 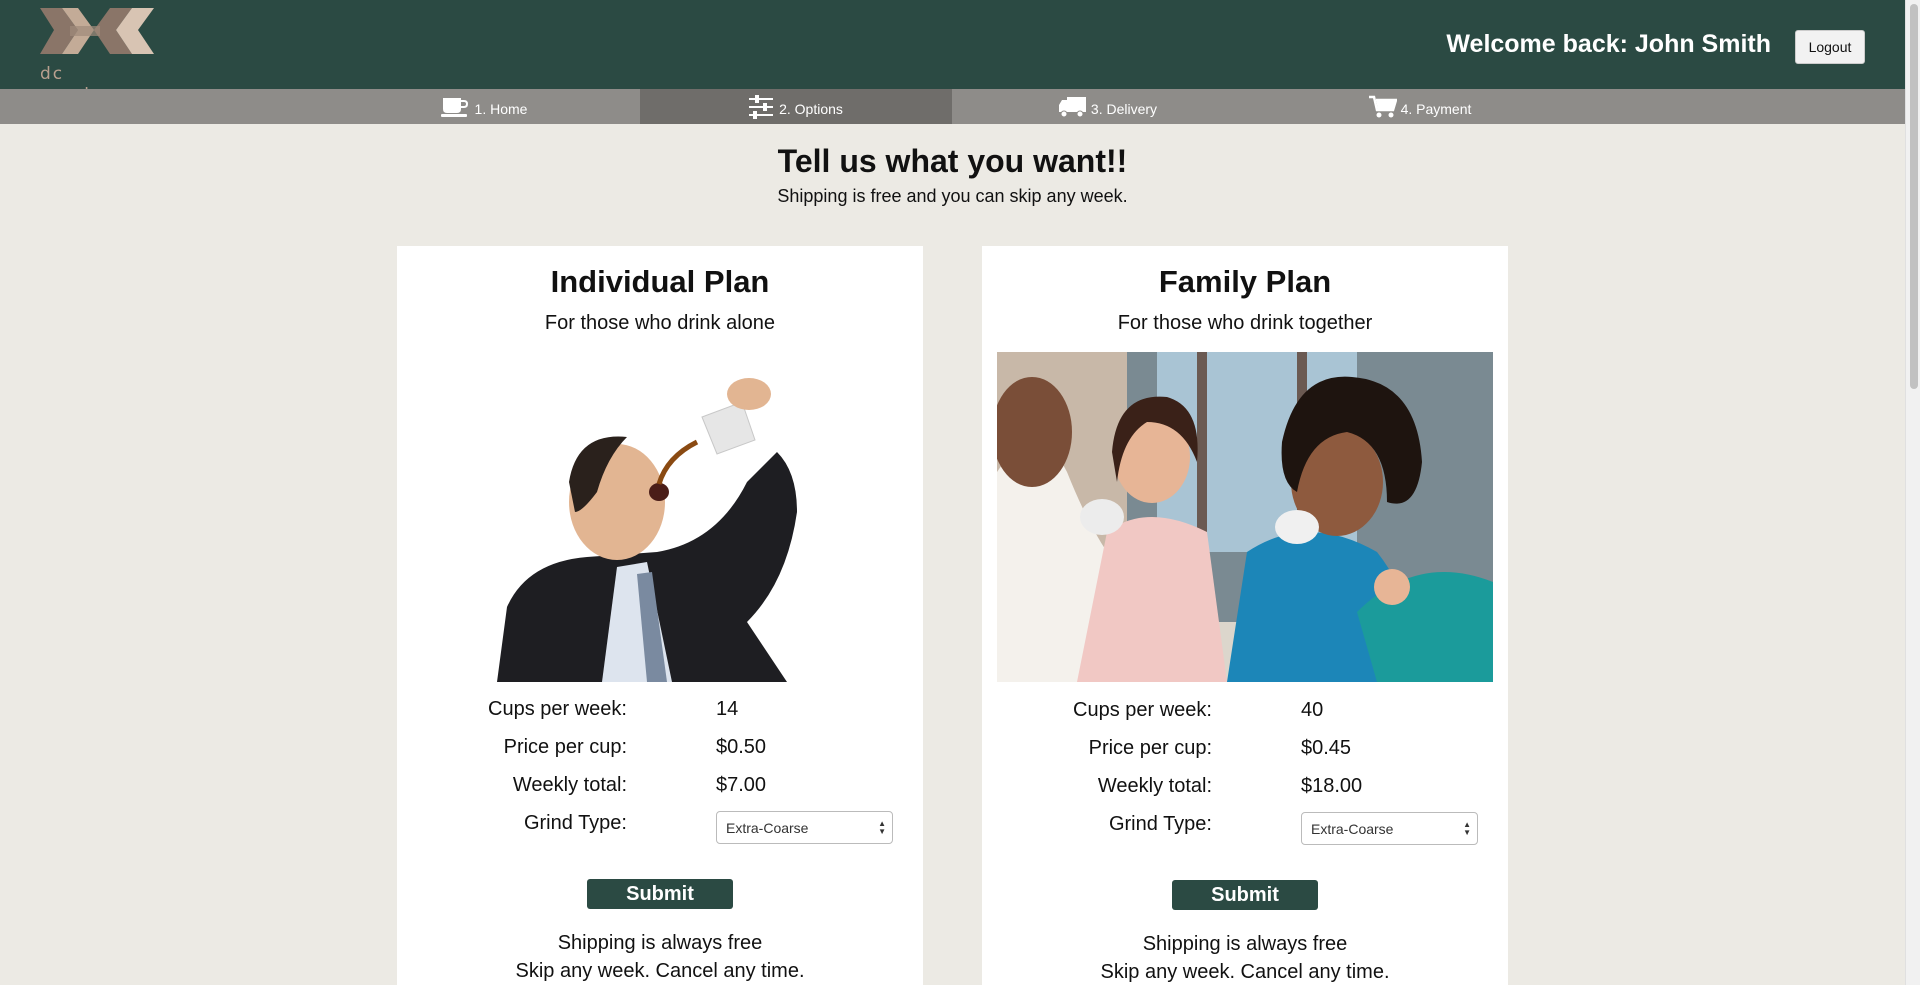 What do you see at coordinates (1312, 710) in the screenshot?
I see `cups-value: 40` at bounding box center [1312, 710].